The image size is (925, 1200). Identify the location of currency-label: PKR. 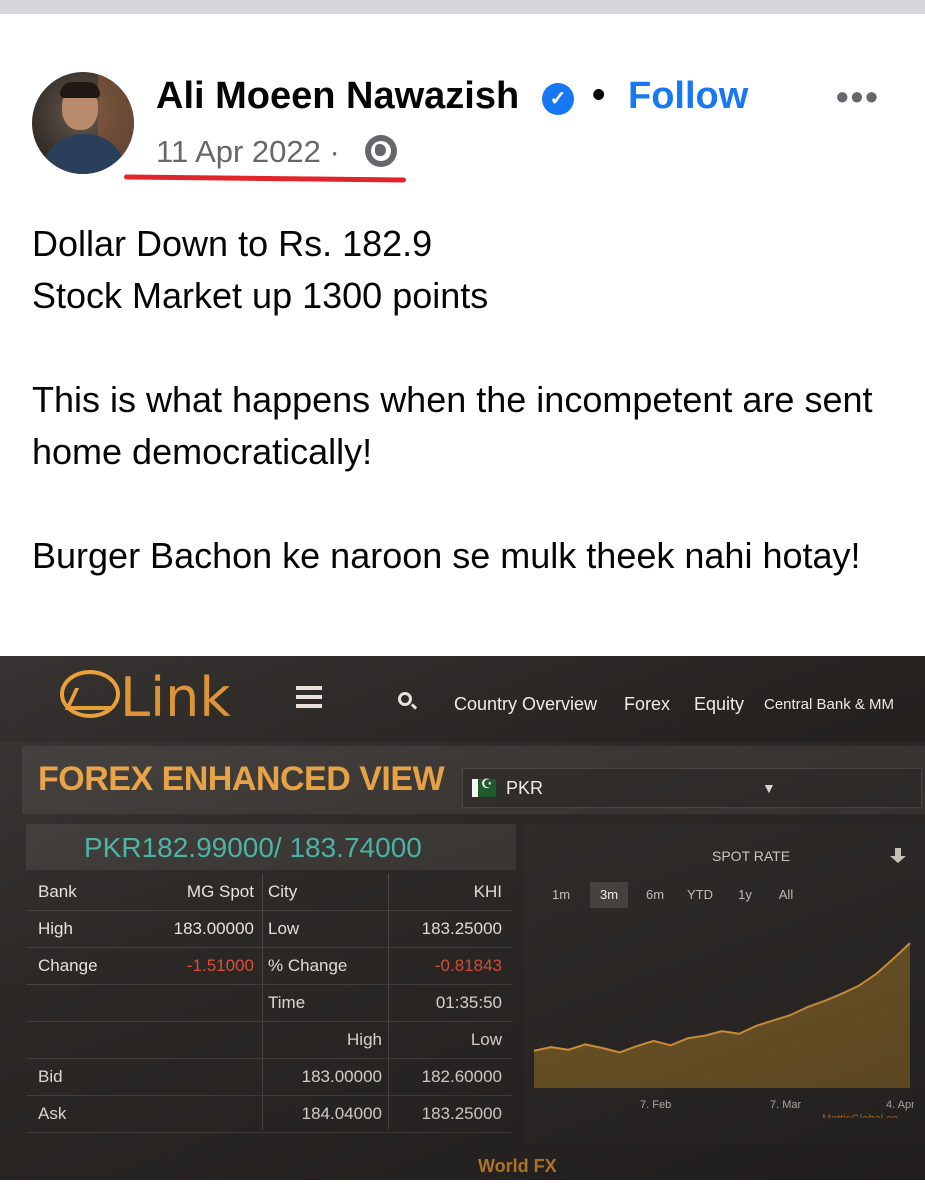
(525, 788).